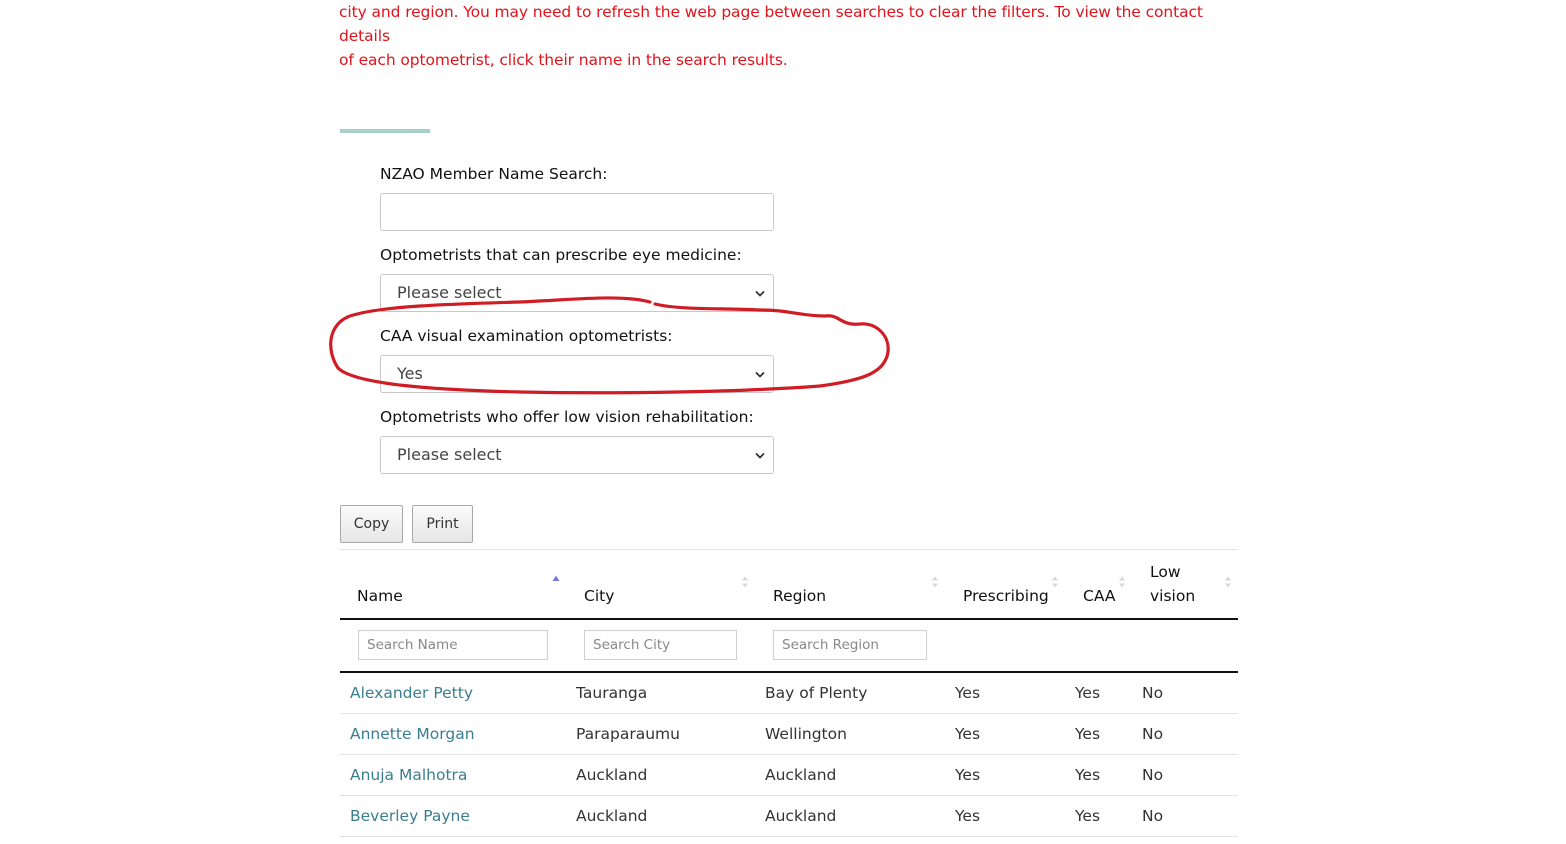 The width and height of the screenshot is (1566, 844). Describe the element at coordinates (1172, 584) in the screenshot. I see `column-header-low-vision: Low vision` at that location.